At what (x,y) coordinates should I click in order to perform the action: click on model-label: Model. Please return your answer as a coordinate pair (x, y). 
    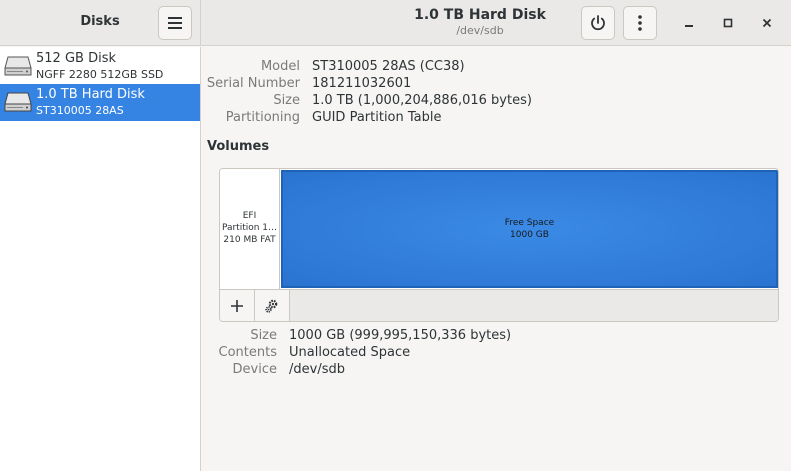
    Looking at the image, I should click on (280, 66).